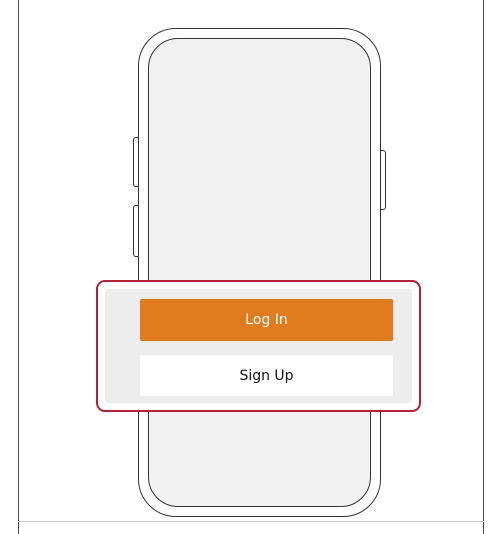 This screenshot has height=534, width=501. I want to click on login-button: Log In, so click(266, 320).